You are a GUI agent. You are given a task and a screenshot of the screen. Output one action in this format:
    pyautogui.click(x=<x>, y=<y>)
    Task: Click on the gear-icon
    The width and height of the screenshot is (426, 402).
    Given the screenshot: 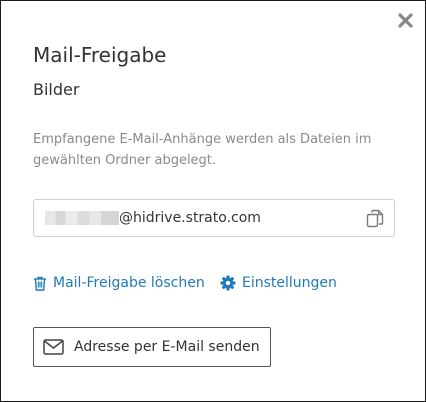 What is the action you would take?
    pyautogui.click(x=228, y=283)
    